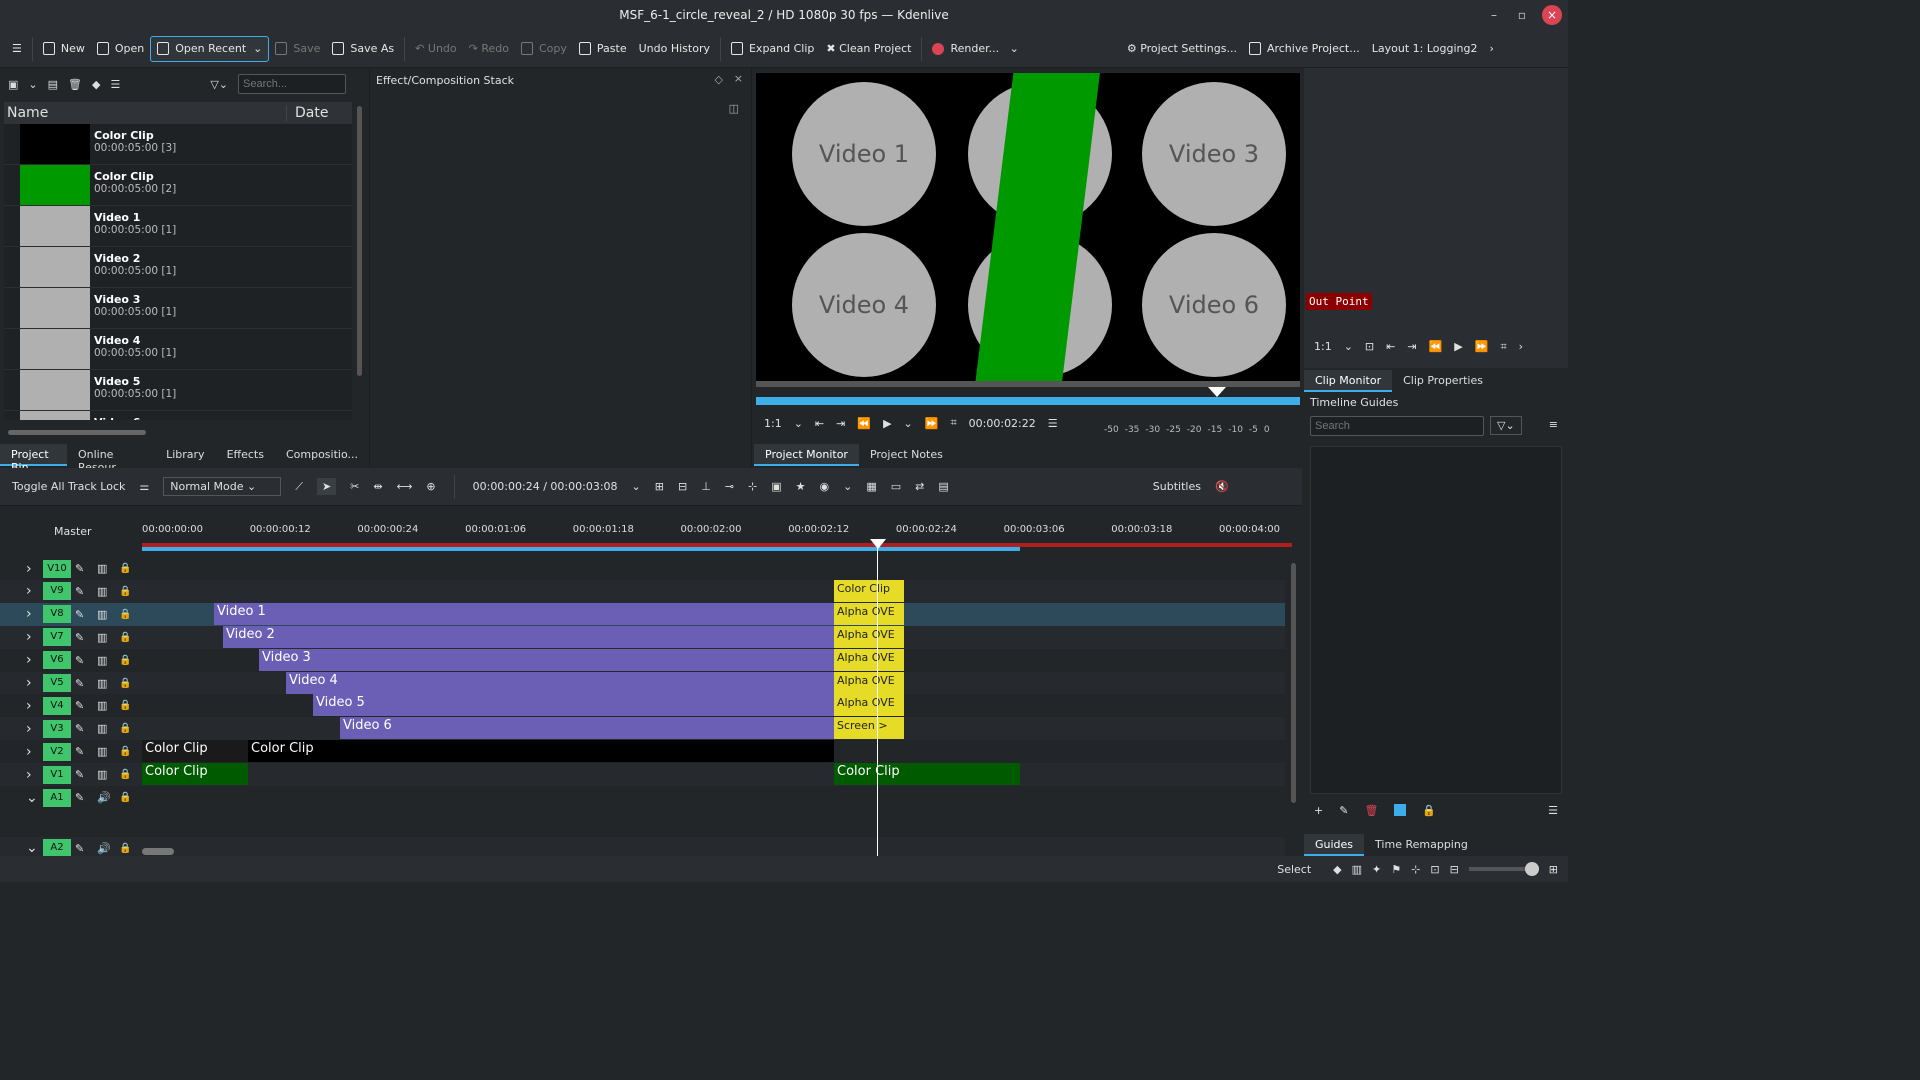 The width and height of the screenshot is (1920, 1080). What do you see at coordinates (1217, 392) in the screenshot?
I see `playhead-marker-icon` at bounding box center [1217, 392].